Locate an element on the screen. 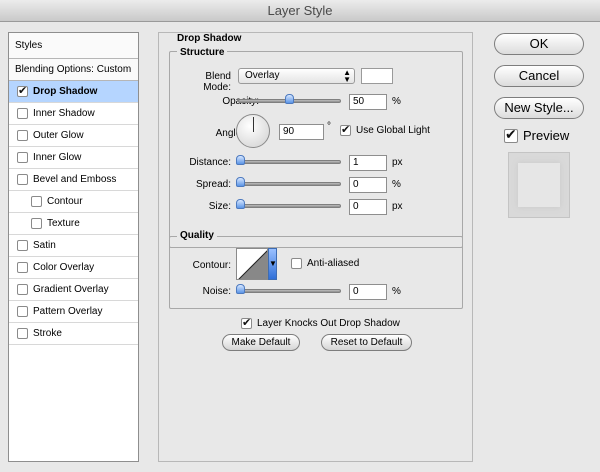 This screenshot has width=600, height=472. spread-input: 0 is located at coordinates (368, 185).